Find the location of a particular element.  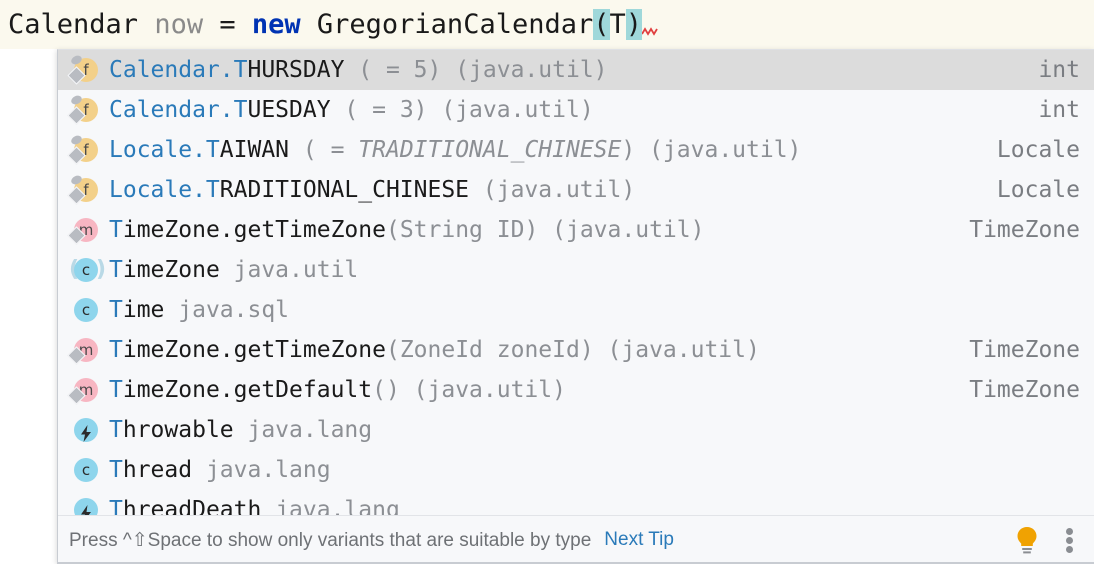

abstract-class-icon: (c) is located at coordinates (87, 270).